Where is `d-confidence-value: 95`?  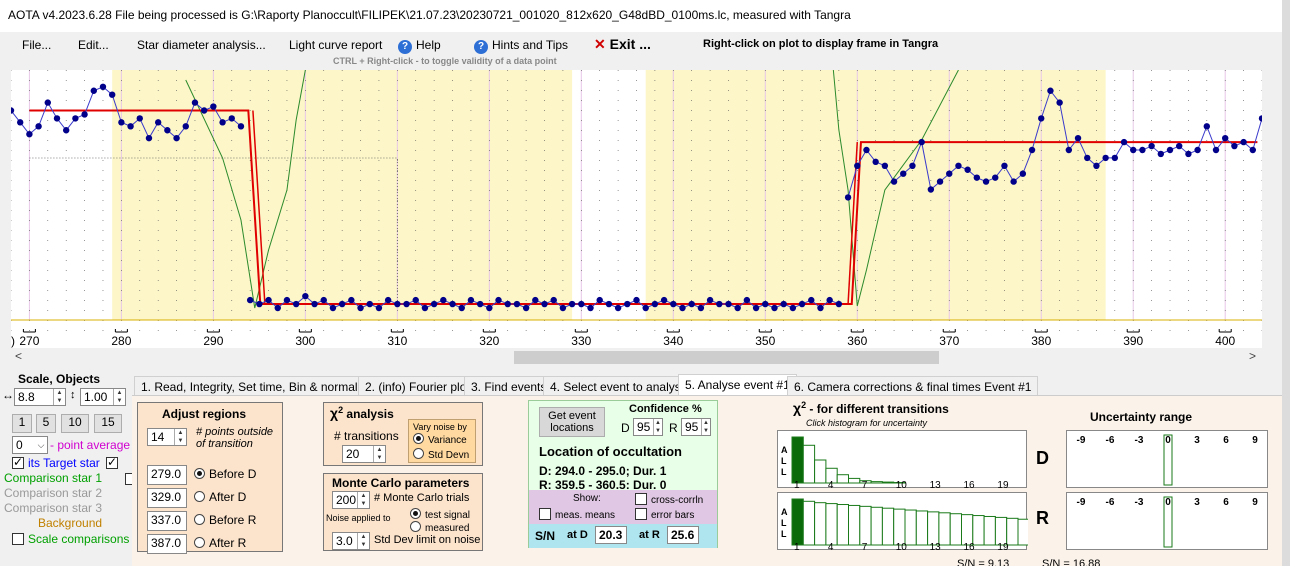
d-confidence-value: 95 is located at coordinates (644, 427).